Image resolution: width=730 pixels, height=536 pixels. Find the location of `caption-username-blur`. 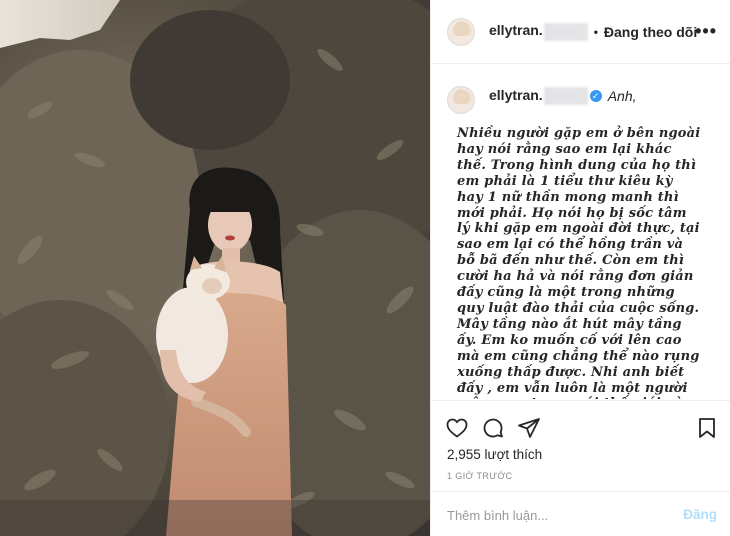

caption-username-blur is located at coordinates (565, 96).